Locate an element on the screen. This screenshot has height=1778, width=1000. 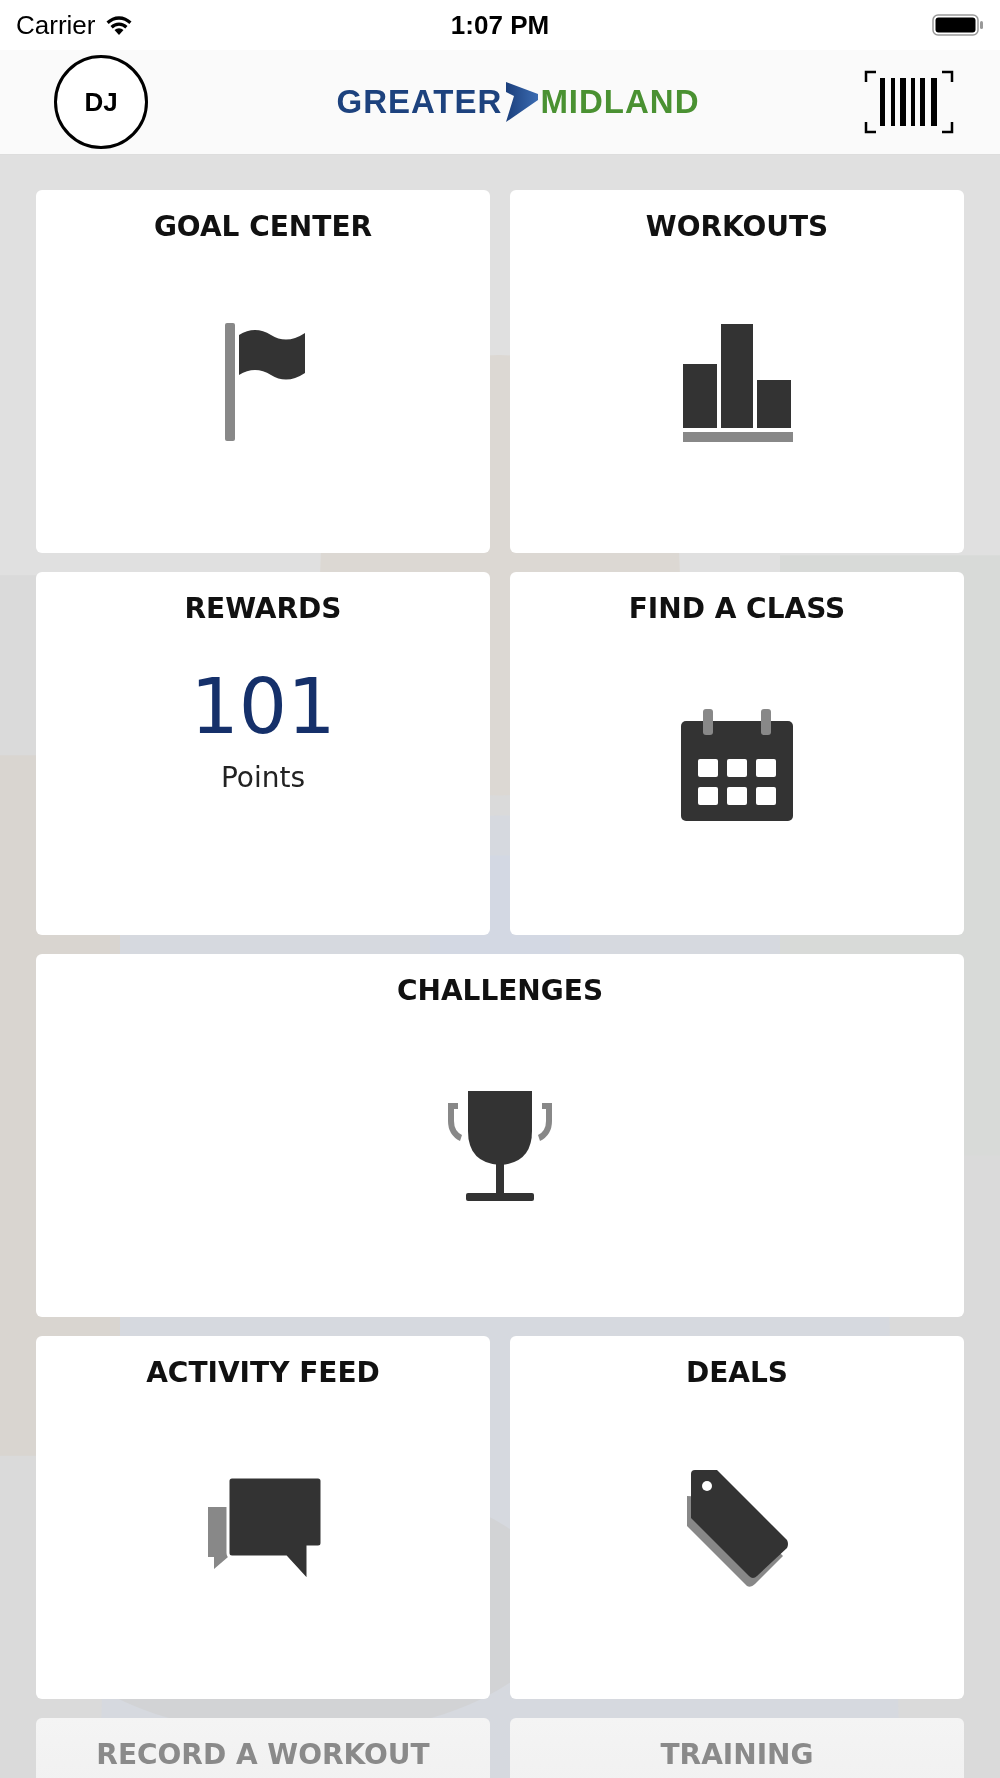
menu-tile: REWARDS 101 Points is located at coordinates (263, 753).